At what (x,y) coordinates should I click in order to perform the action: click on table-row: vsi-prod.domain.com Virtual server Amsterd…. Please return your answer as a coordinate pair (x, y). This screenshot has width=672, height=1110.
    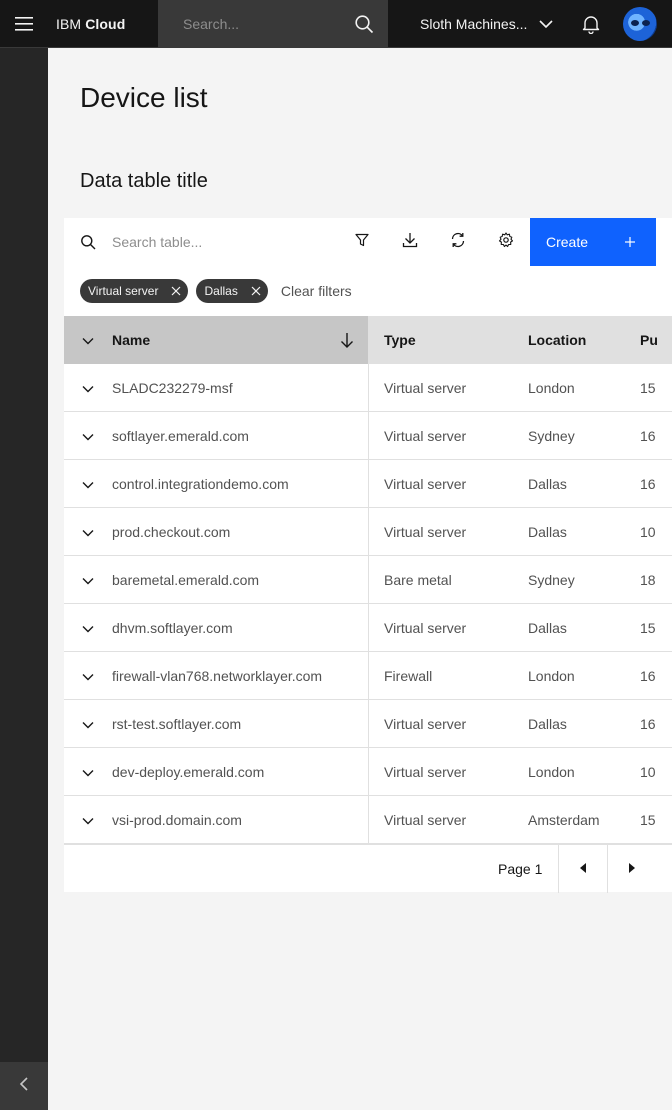
    Looking at the image, I should click on (368, 819).